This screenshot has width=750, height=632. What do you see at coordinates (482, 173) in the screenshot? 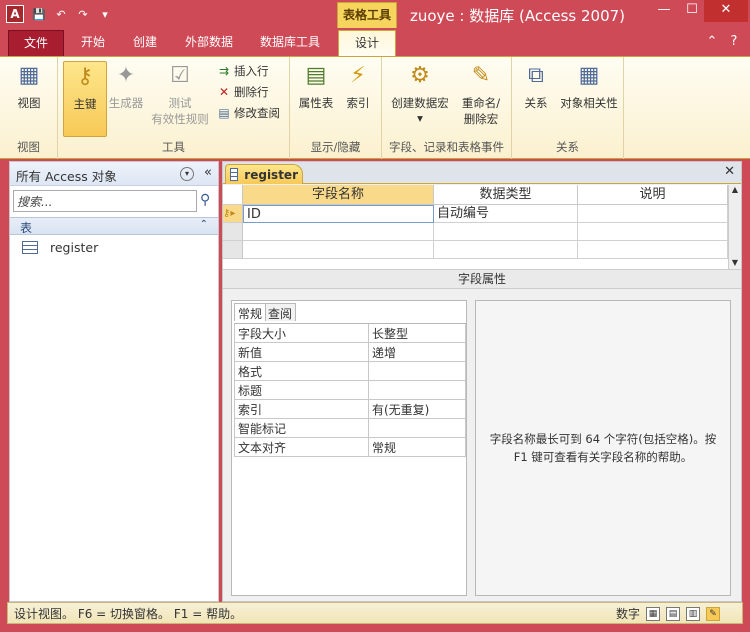
I see `document-tabs: register ✕` at bounding box center [482, 173].